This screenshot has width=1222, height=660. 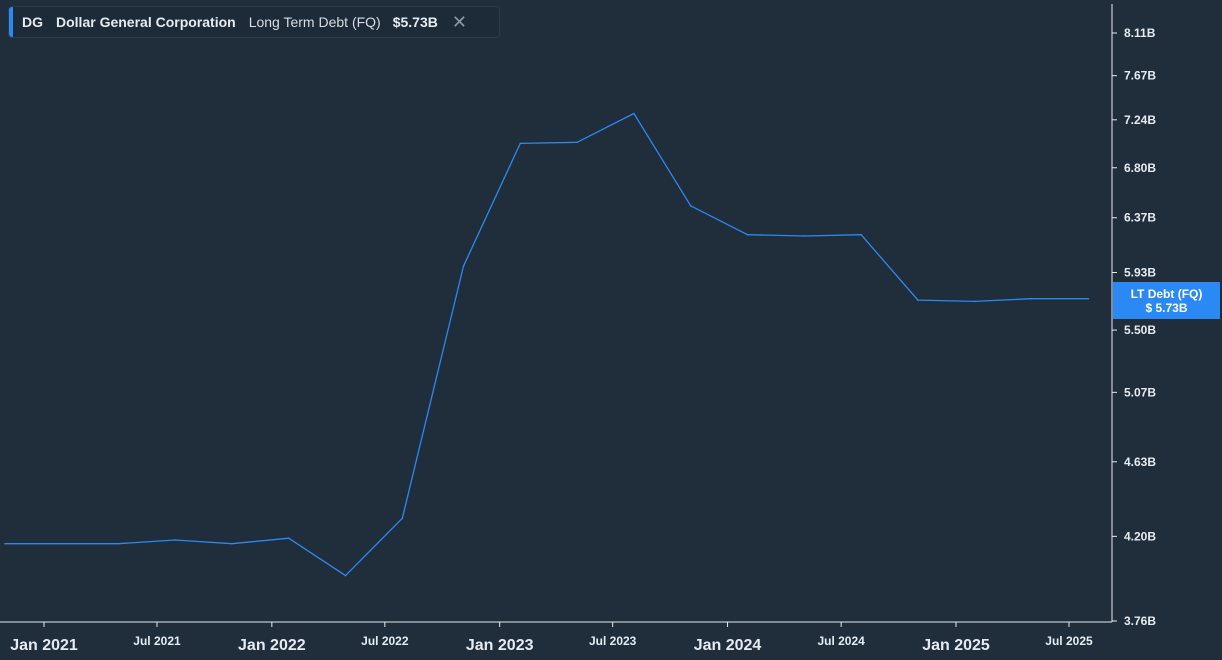 I want to click on legend-accent-bar, so click(x=11, y=22).